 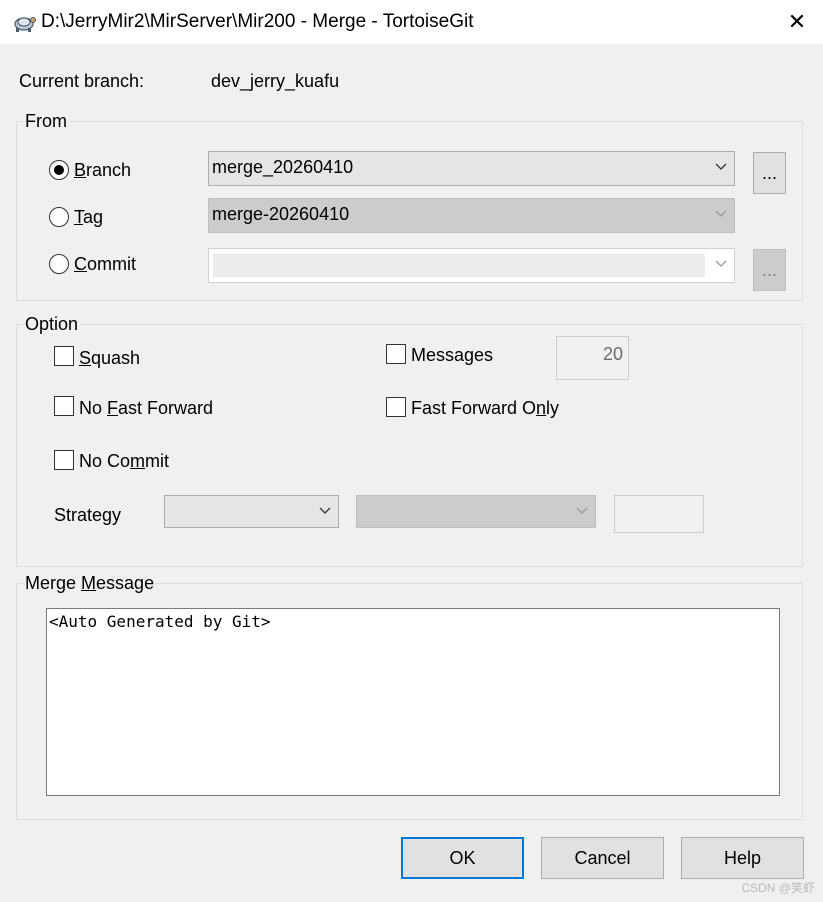 I want to click on tag-radio, so click(x=59, y=217).